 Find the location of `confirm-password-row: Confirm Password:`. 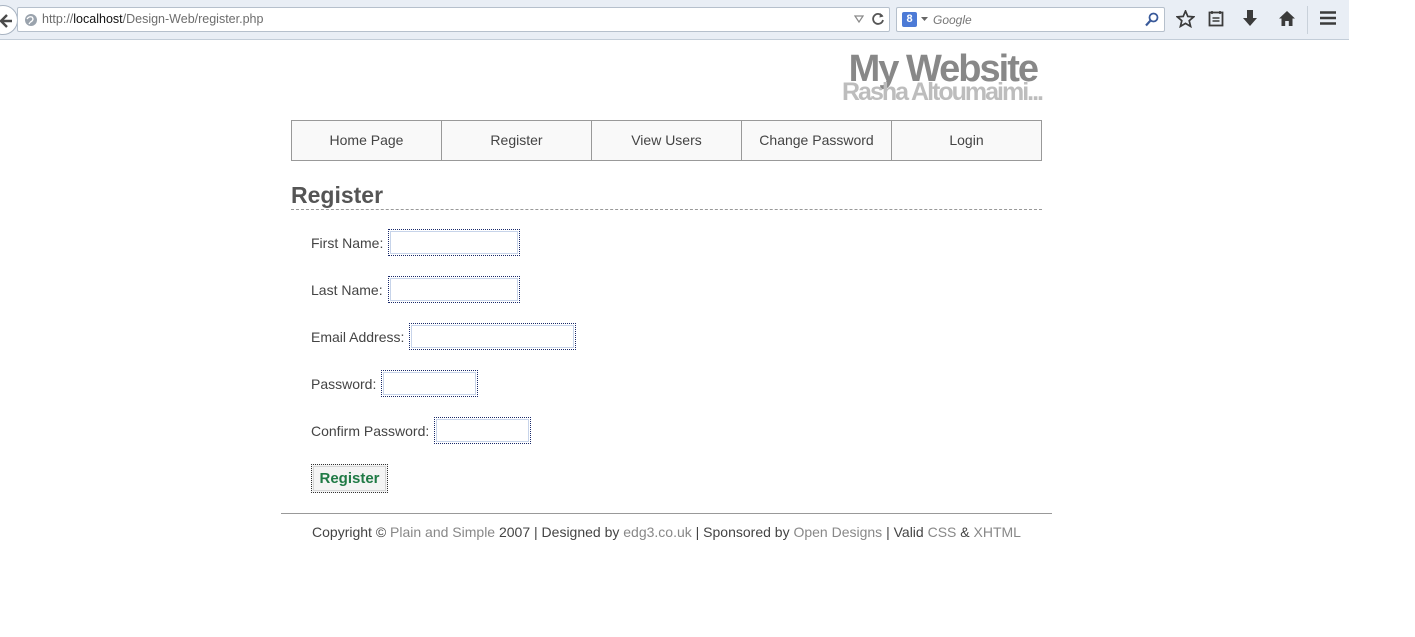

confirm-password-row: Confirm Password: is located at coordinates (421, 430).